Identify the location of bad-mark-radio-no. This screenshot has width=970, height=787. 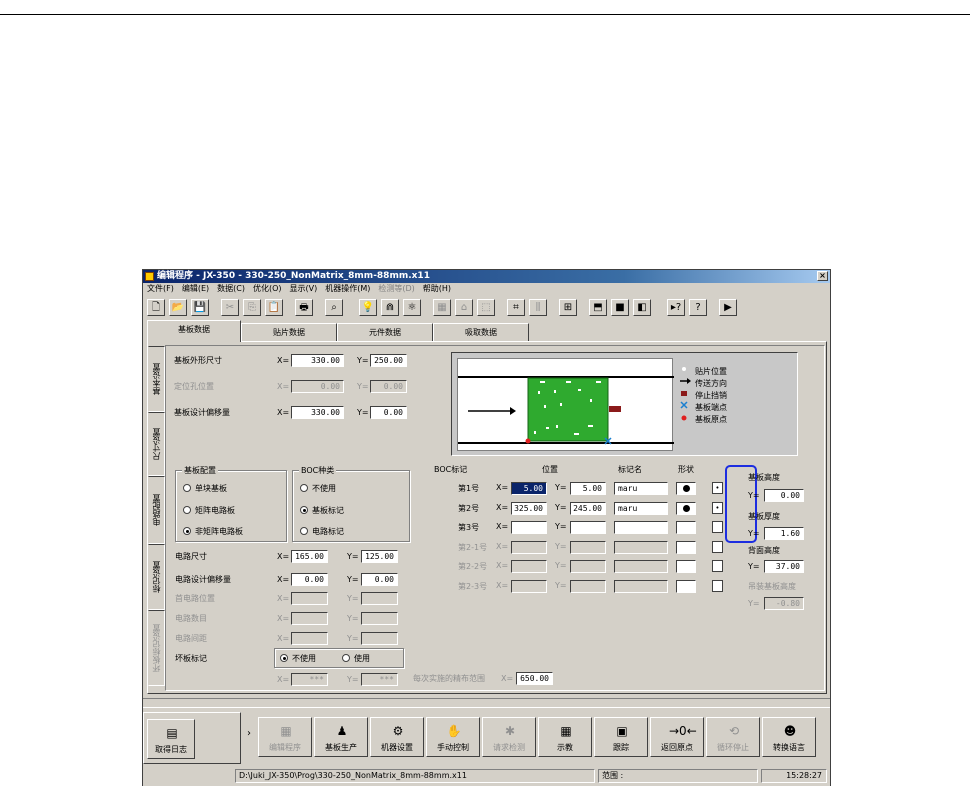
(284, 658).